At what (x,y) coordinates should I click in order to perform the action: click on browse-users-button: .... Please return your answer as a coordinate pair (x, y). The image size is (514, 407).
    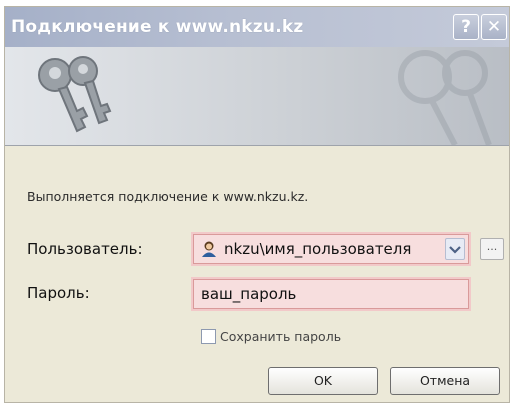
    Looking at the image, I should click on (492, 249).